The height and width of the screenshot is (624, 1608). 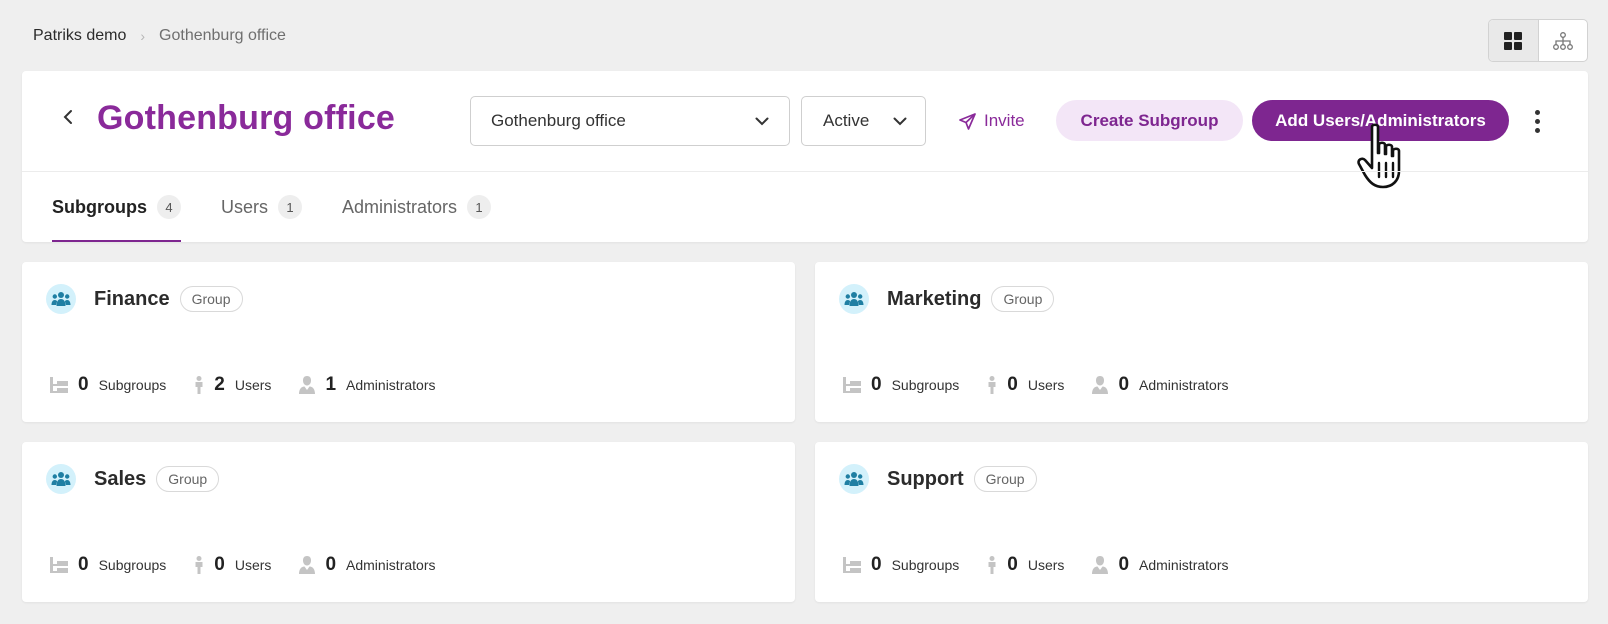 I want to click on hierarchy-view-button, so click(x=1563, y=40).